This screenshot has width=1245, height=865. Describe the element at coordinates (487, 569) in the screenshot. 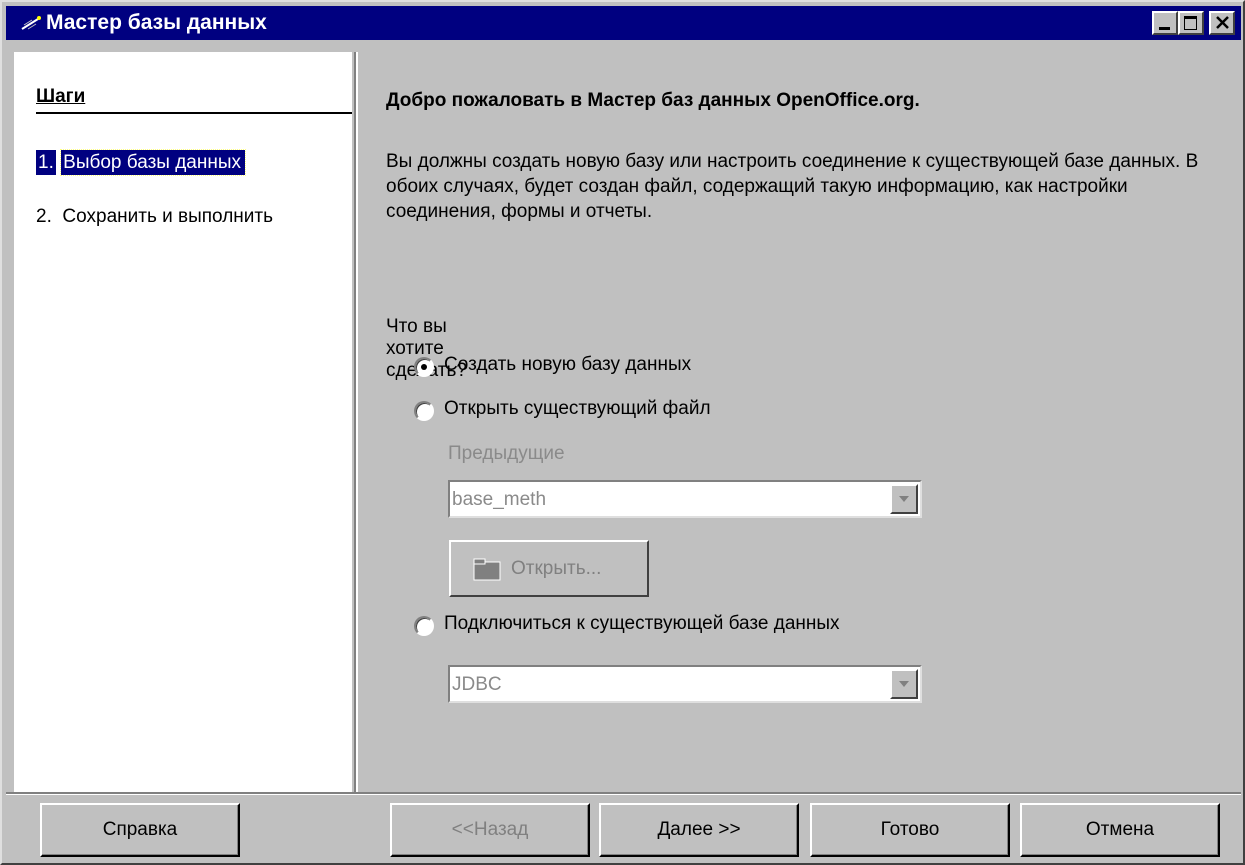

I see `folder-icon` at that location.